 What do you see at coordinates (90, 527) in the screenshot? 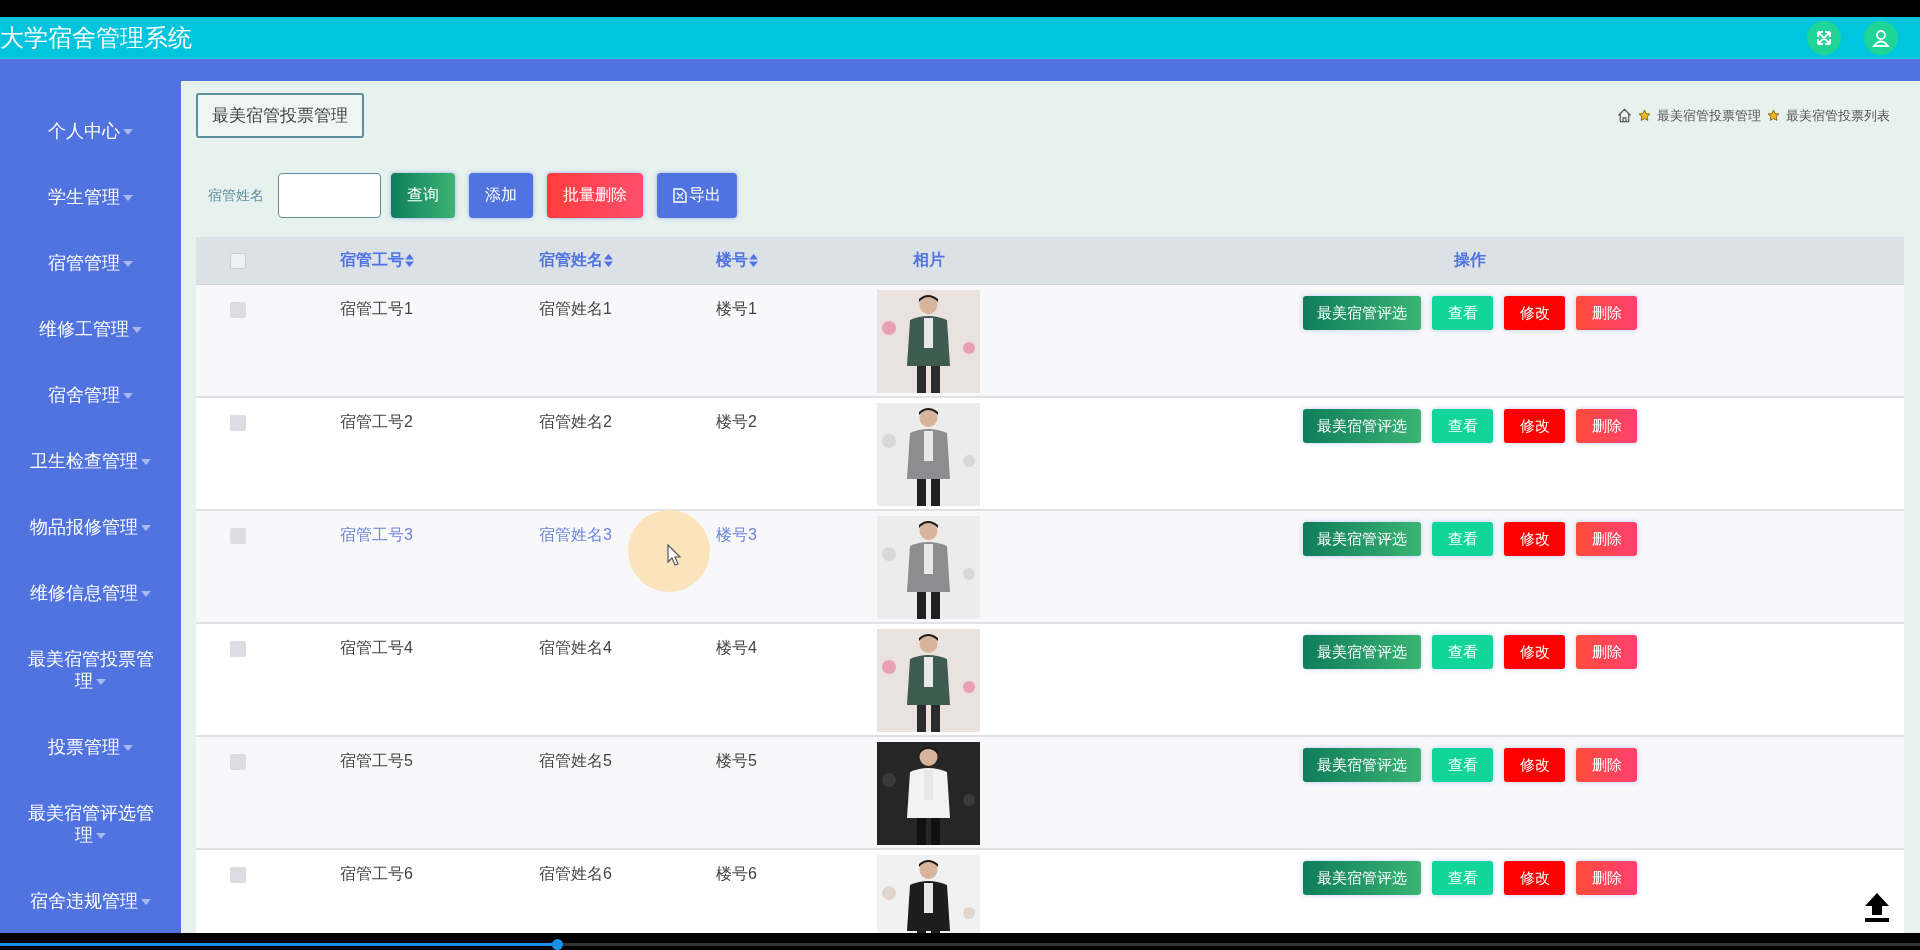
I see `sidebar-item: 物品报修管理` at bounding box center [90, 527].